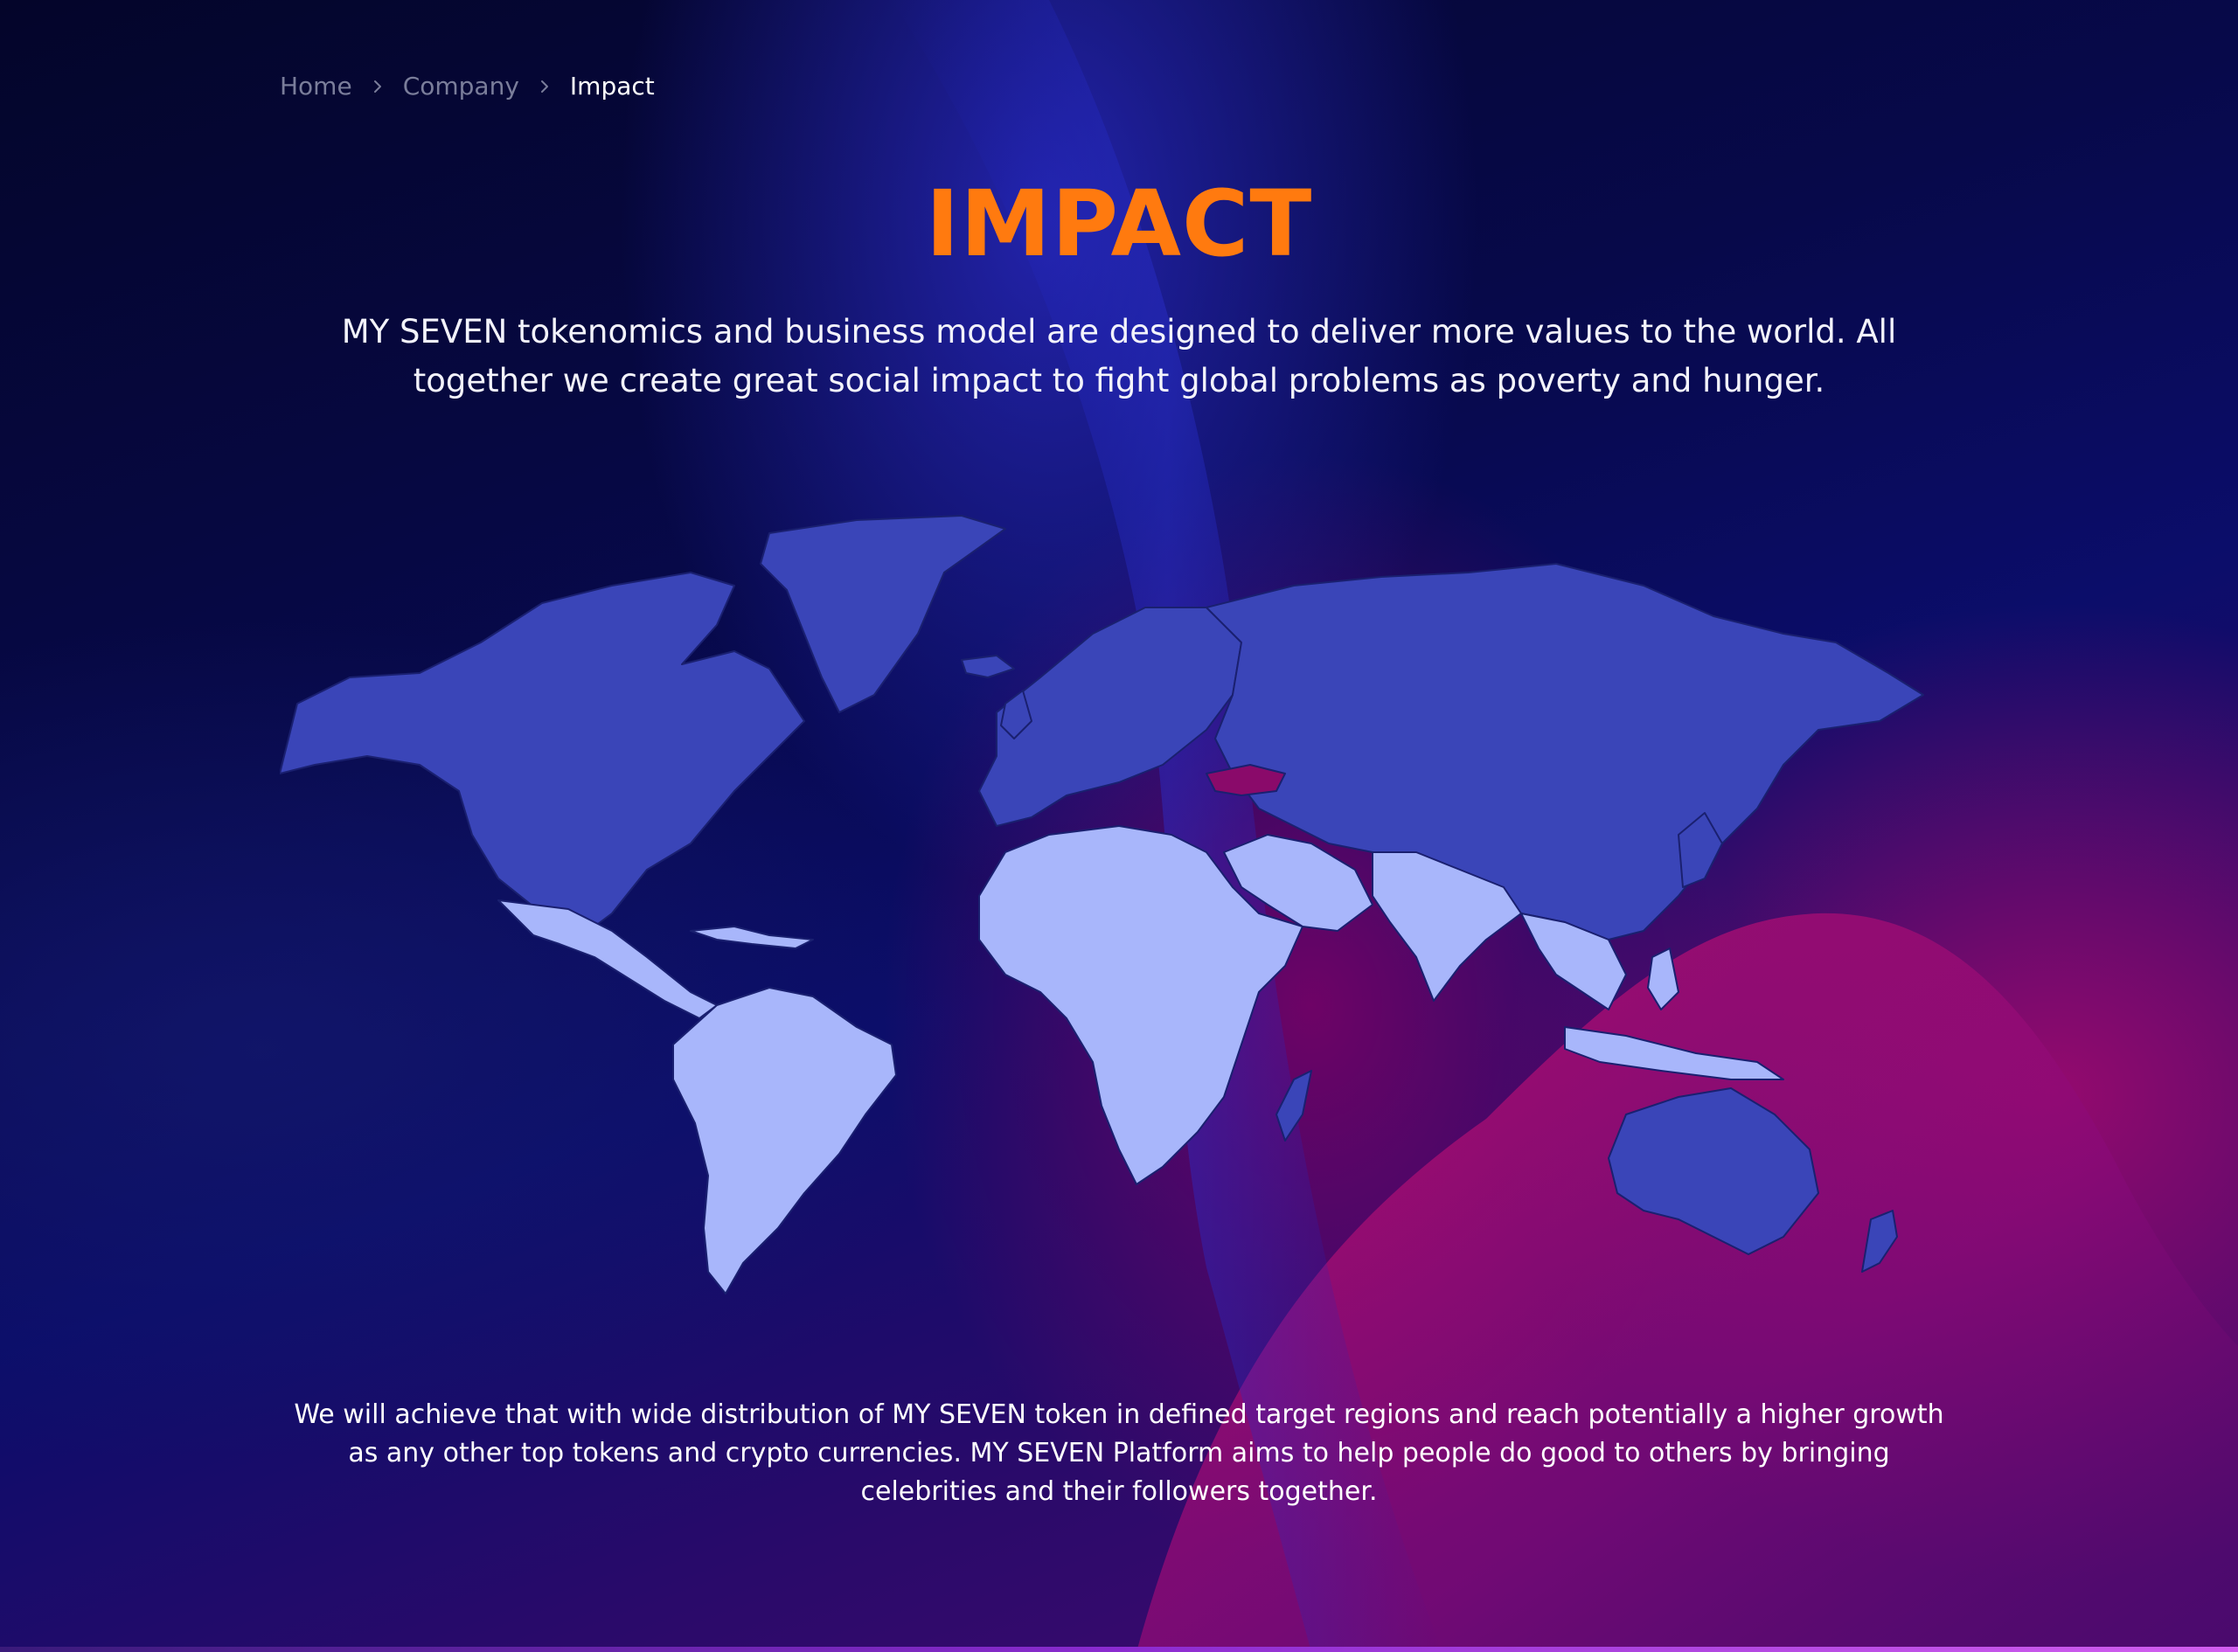 This screenshot has height=1652, width=2238. What do you see at coordinates (461, 87) in the screenshot?
I see `breadcrumb-company: Company` at bounding box center [461, 87].